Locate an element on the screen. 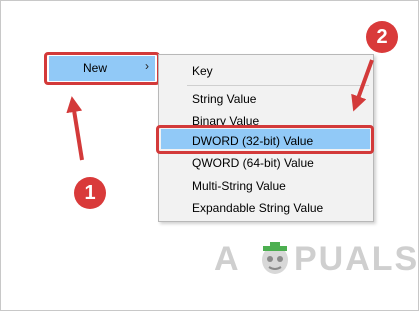 Image resolution: width=419 pixels, height=311 pixels. mascot-logo-icon is located at coordinates (275, 258).